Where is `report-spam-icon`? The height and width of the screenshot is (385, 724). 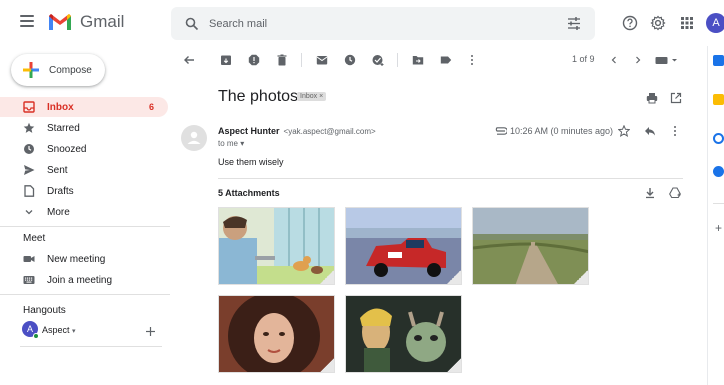
report-spam-icon is located at coordinates (254, 60).